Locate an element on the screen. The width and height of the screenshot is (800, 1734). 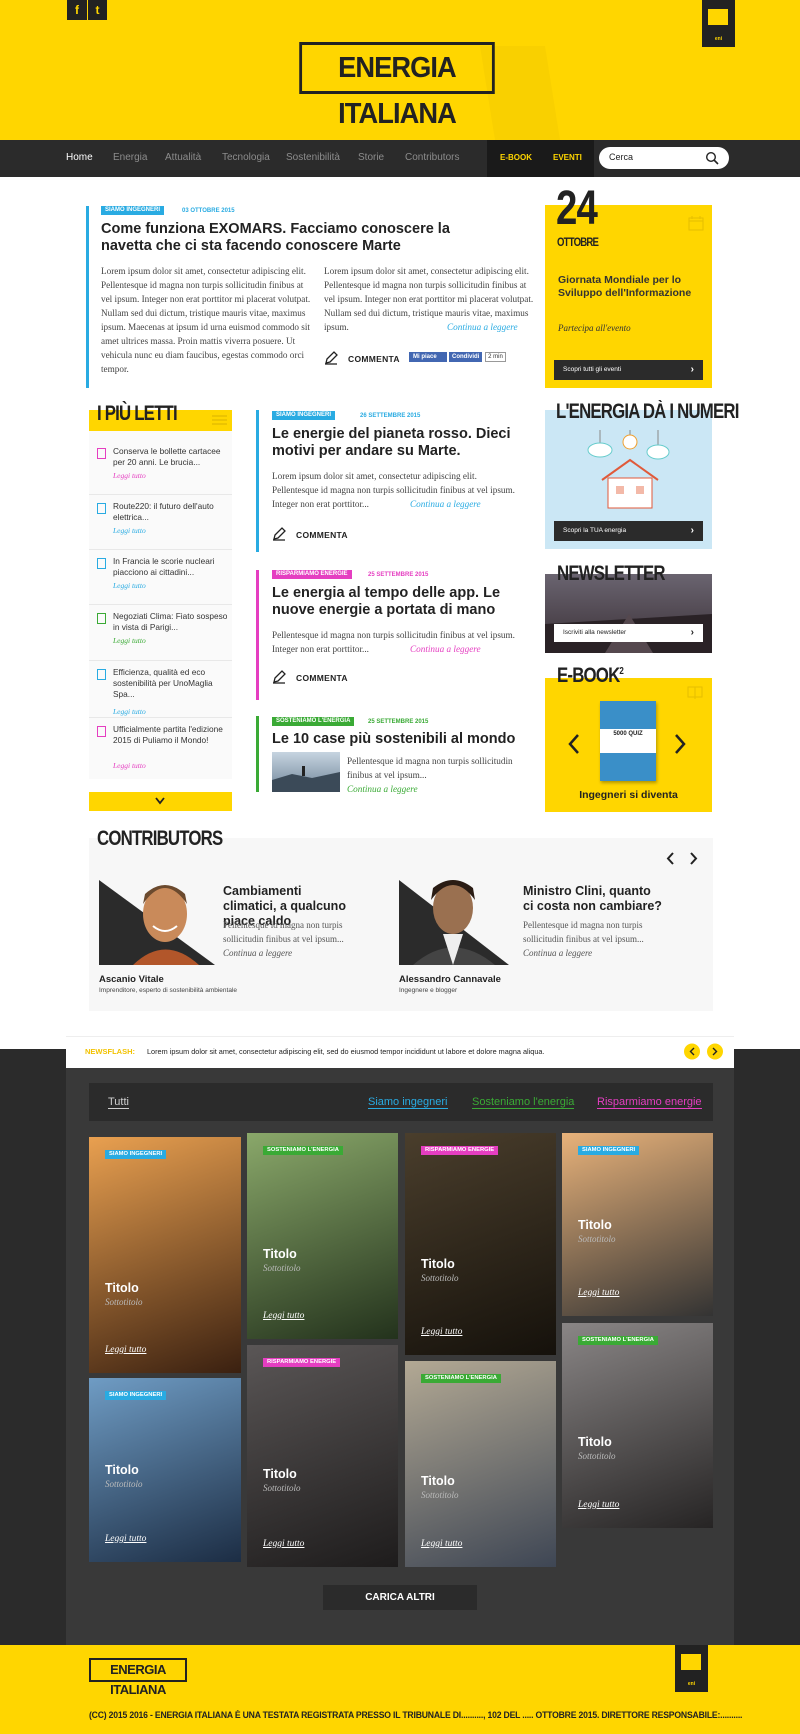
nav-contributors: Contributors is located at coordinates (432, 157).